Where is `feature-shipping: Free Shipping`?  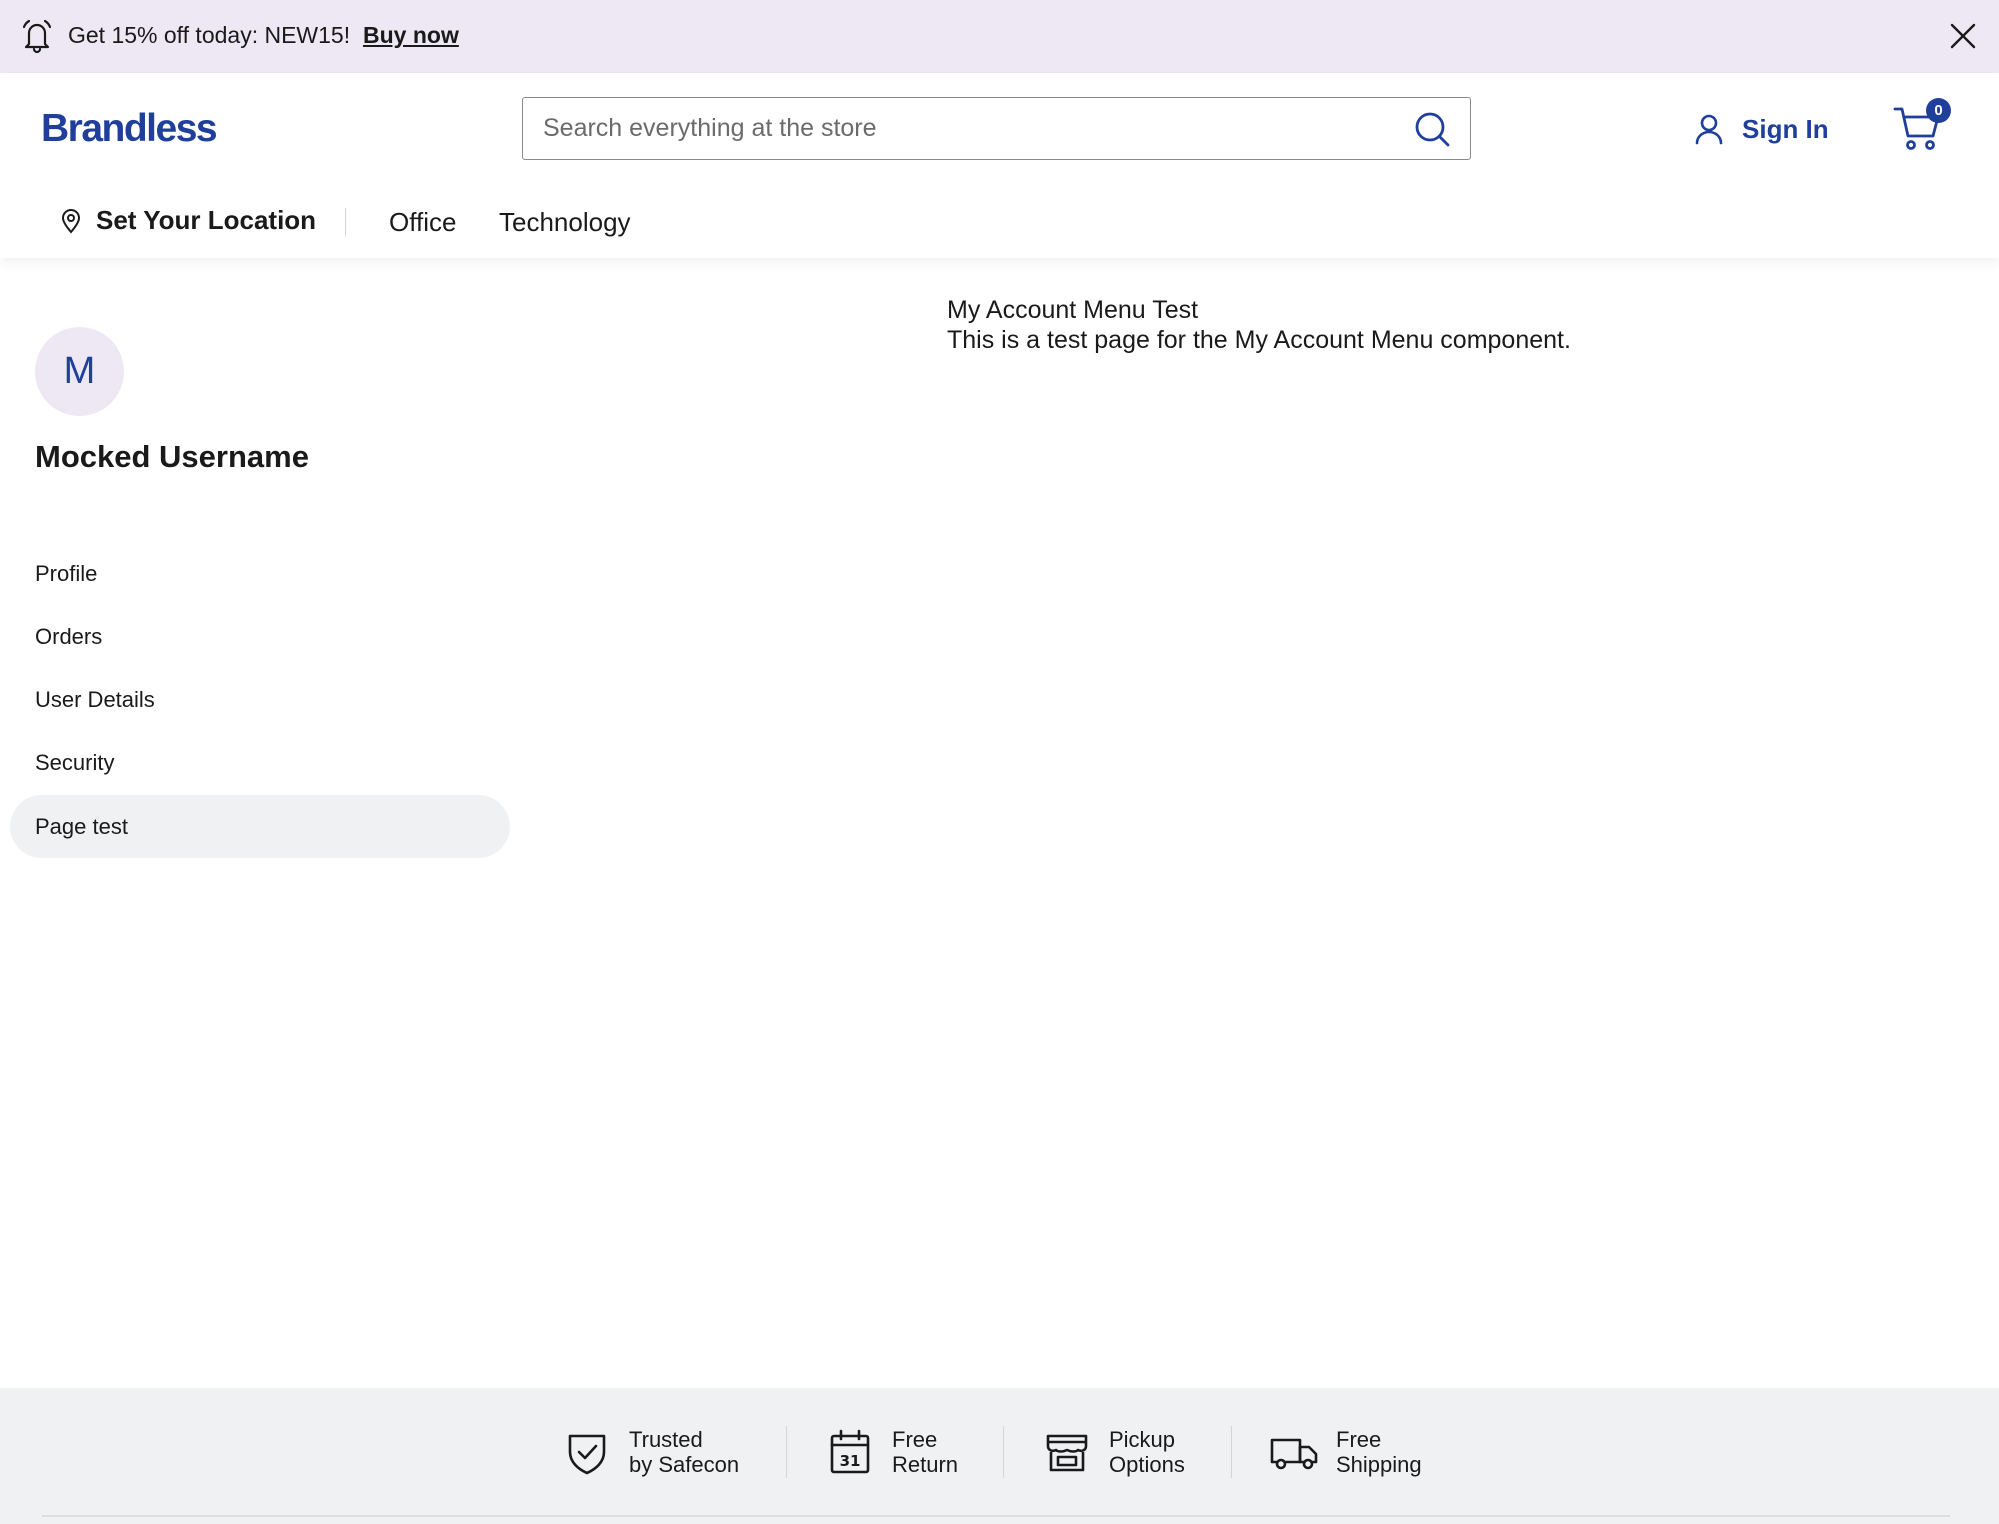
feature-shipping: Free Shipping is located at coordinates (1346, 1452).